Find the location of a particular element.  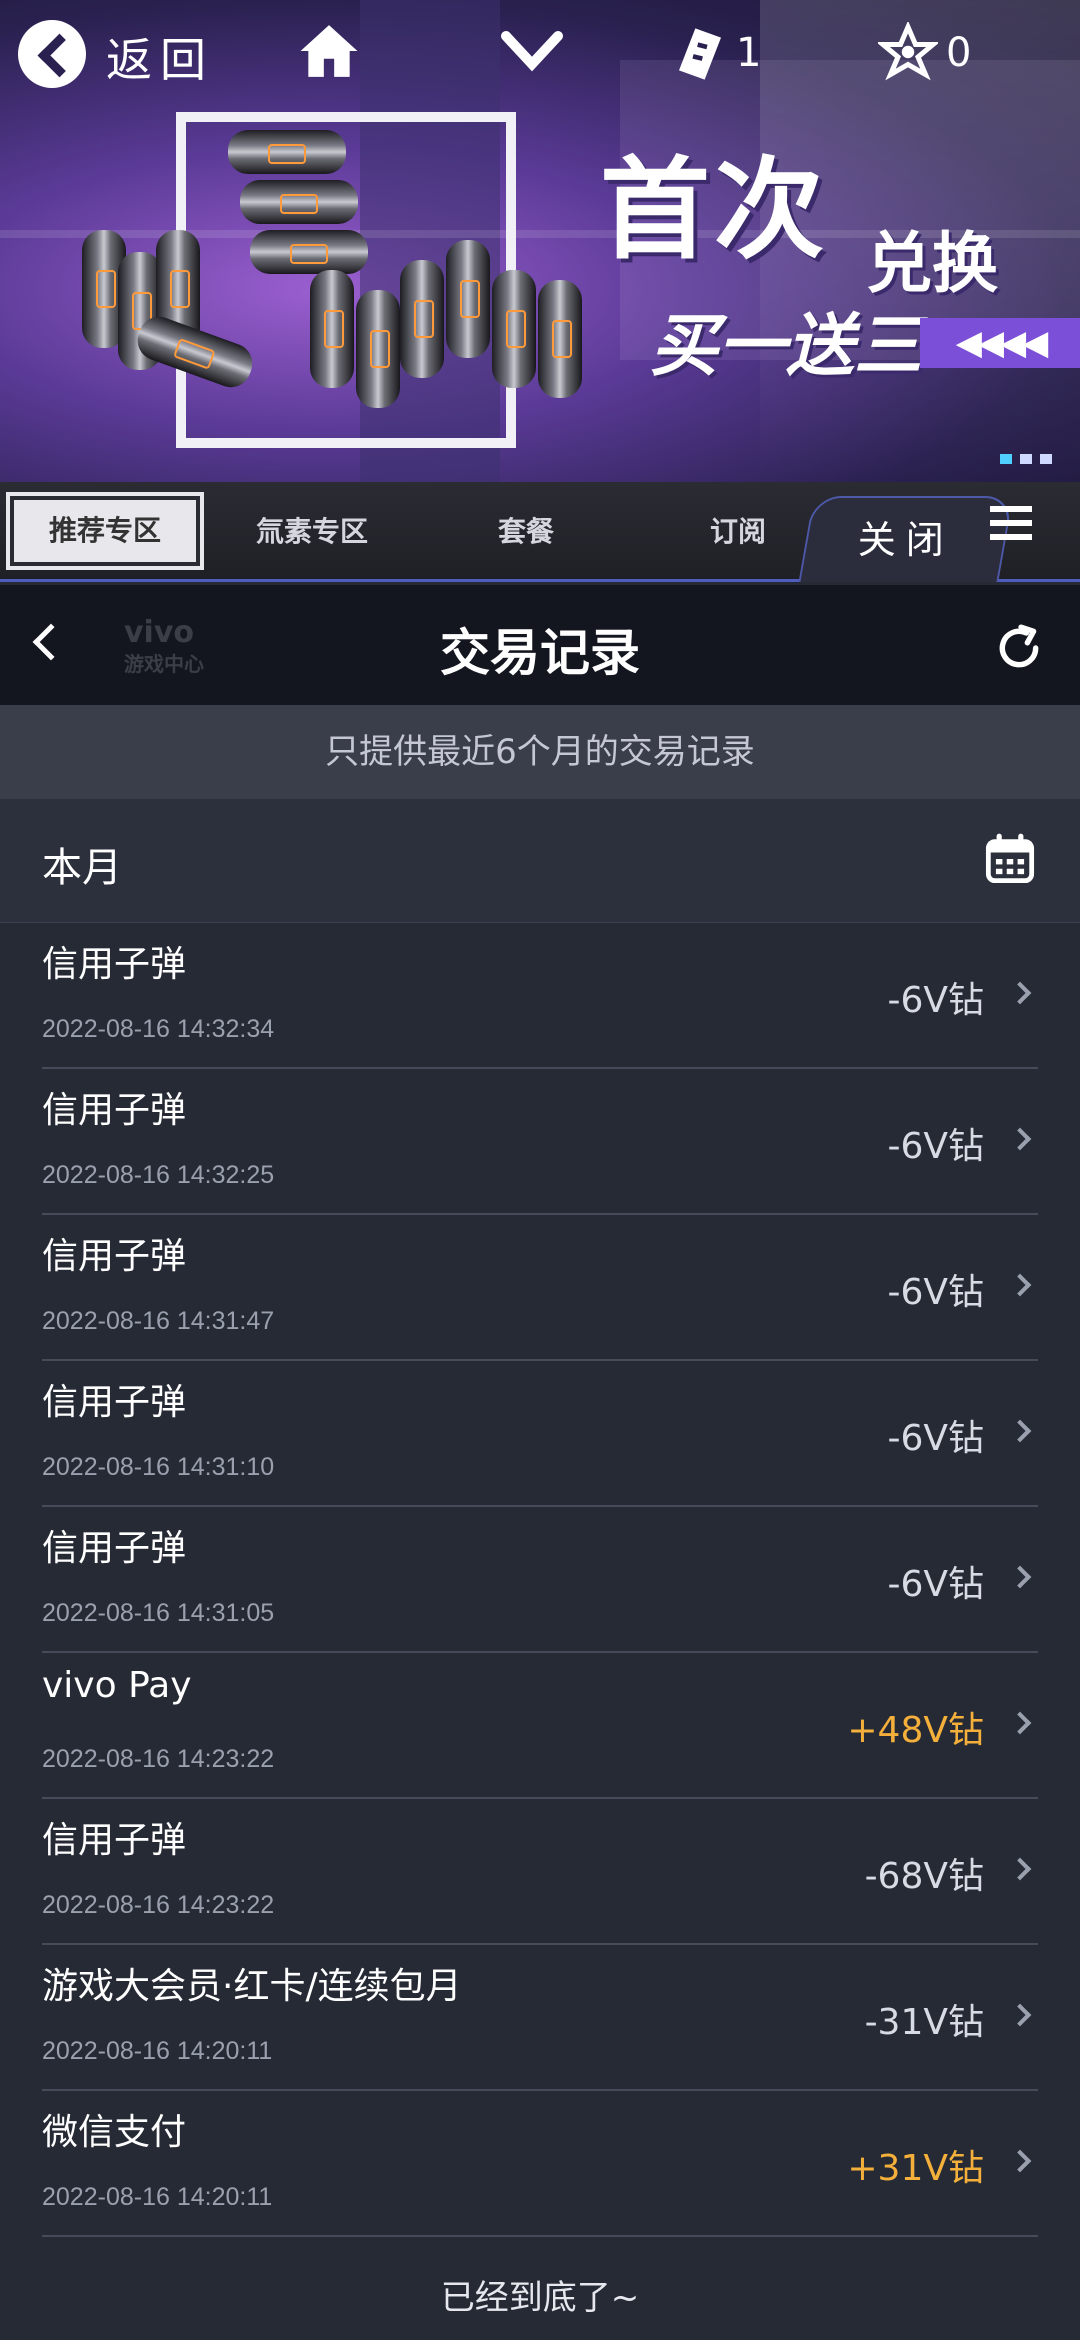

transaction-row: 信用子弹 2022-08-16 14:31:05 -6V钻 is located at coordinates (540, 1580).